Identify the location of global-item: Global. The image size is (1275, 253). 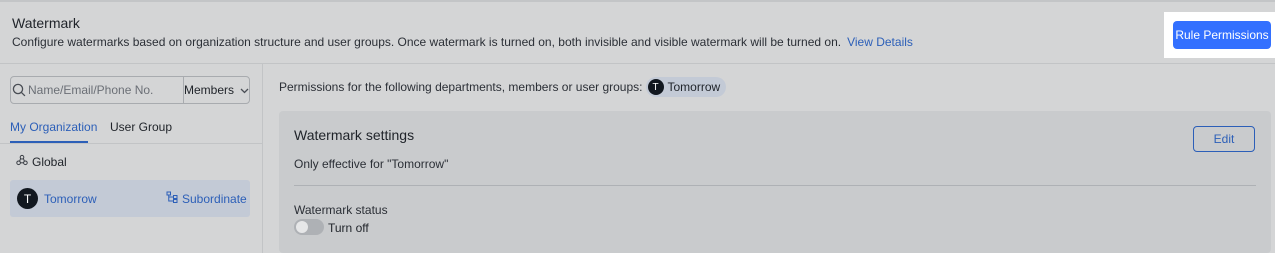
(41, 161).